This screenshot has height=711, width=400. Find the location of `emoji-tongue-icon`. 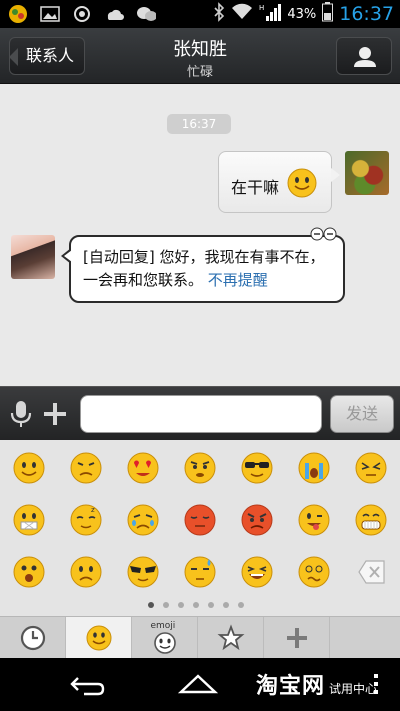

emoji-tongue-icon is located at coordinates (314, 520).